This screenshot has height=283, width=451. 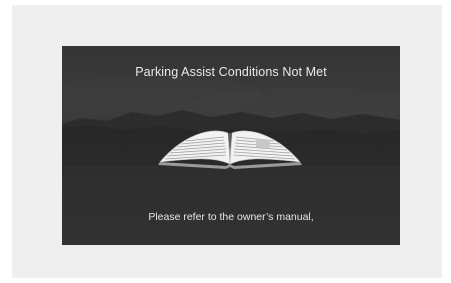 What do you see at coordinates (230, 149) in the screenshot?
I see `open-book-icon` at bounding box center [230, 149].